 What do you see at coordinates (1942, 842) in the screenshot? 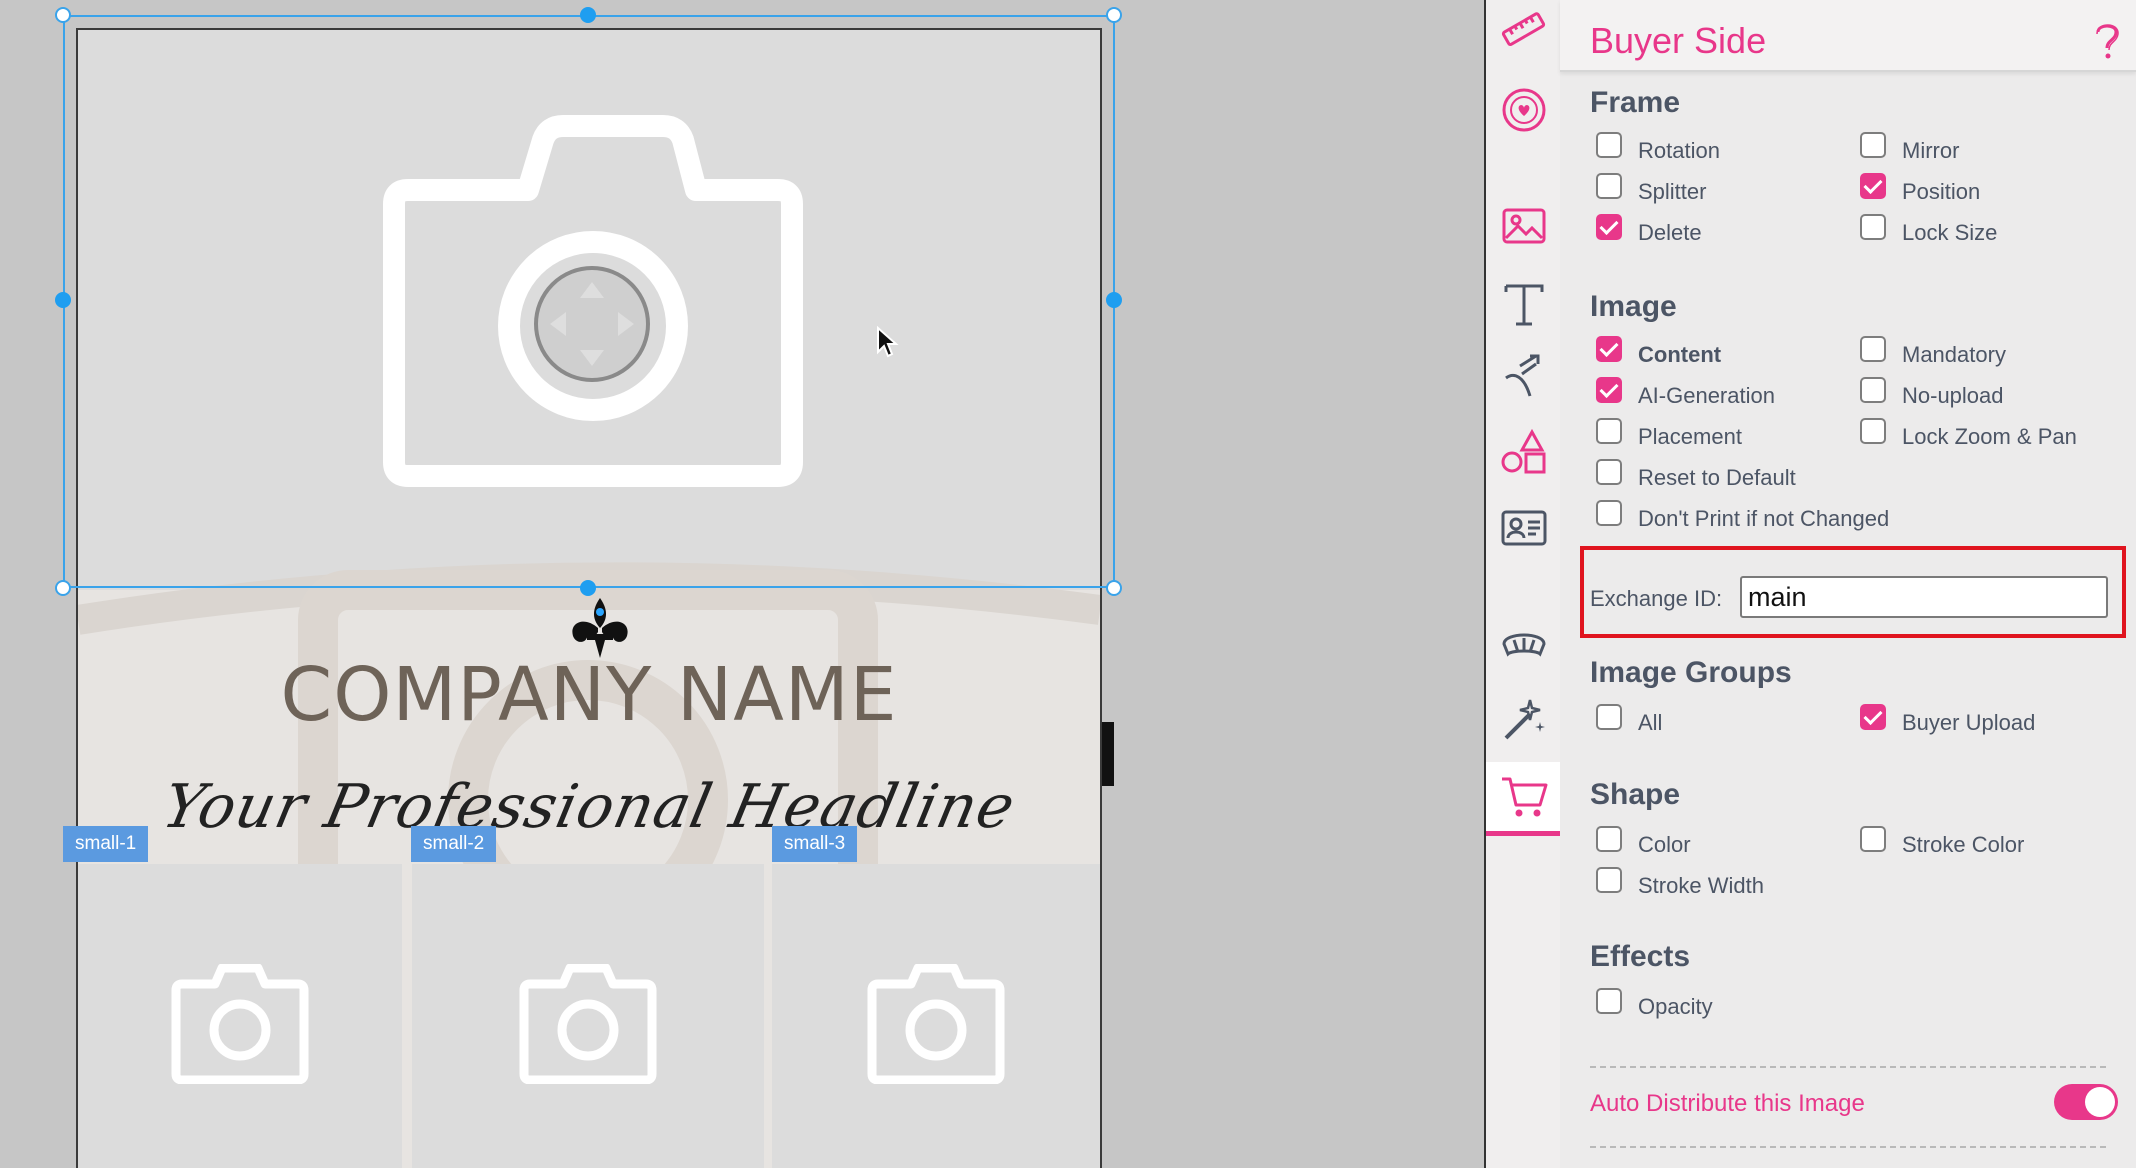
I see `shape-stroke-color-checkbox: Stroke Color` at bounding box center [1942, 842].